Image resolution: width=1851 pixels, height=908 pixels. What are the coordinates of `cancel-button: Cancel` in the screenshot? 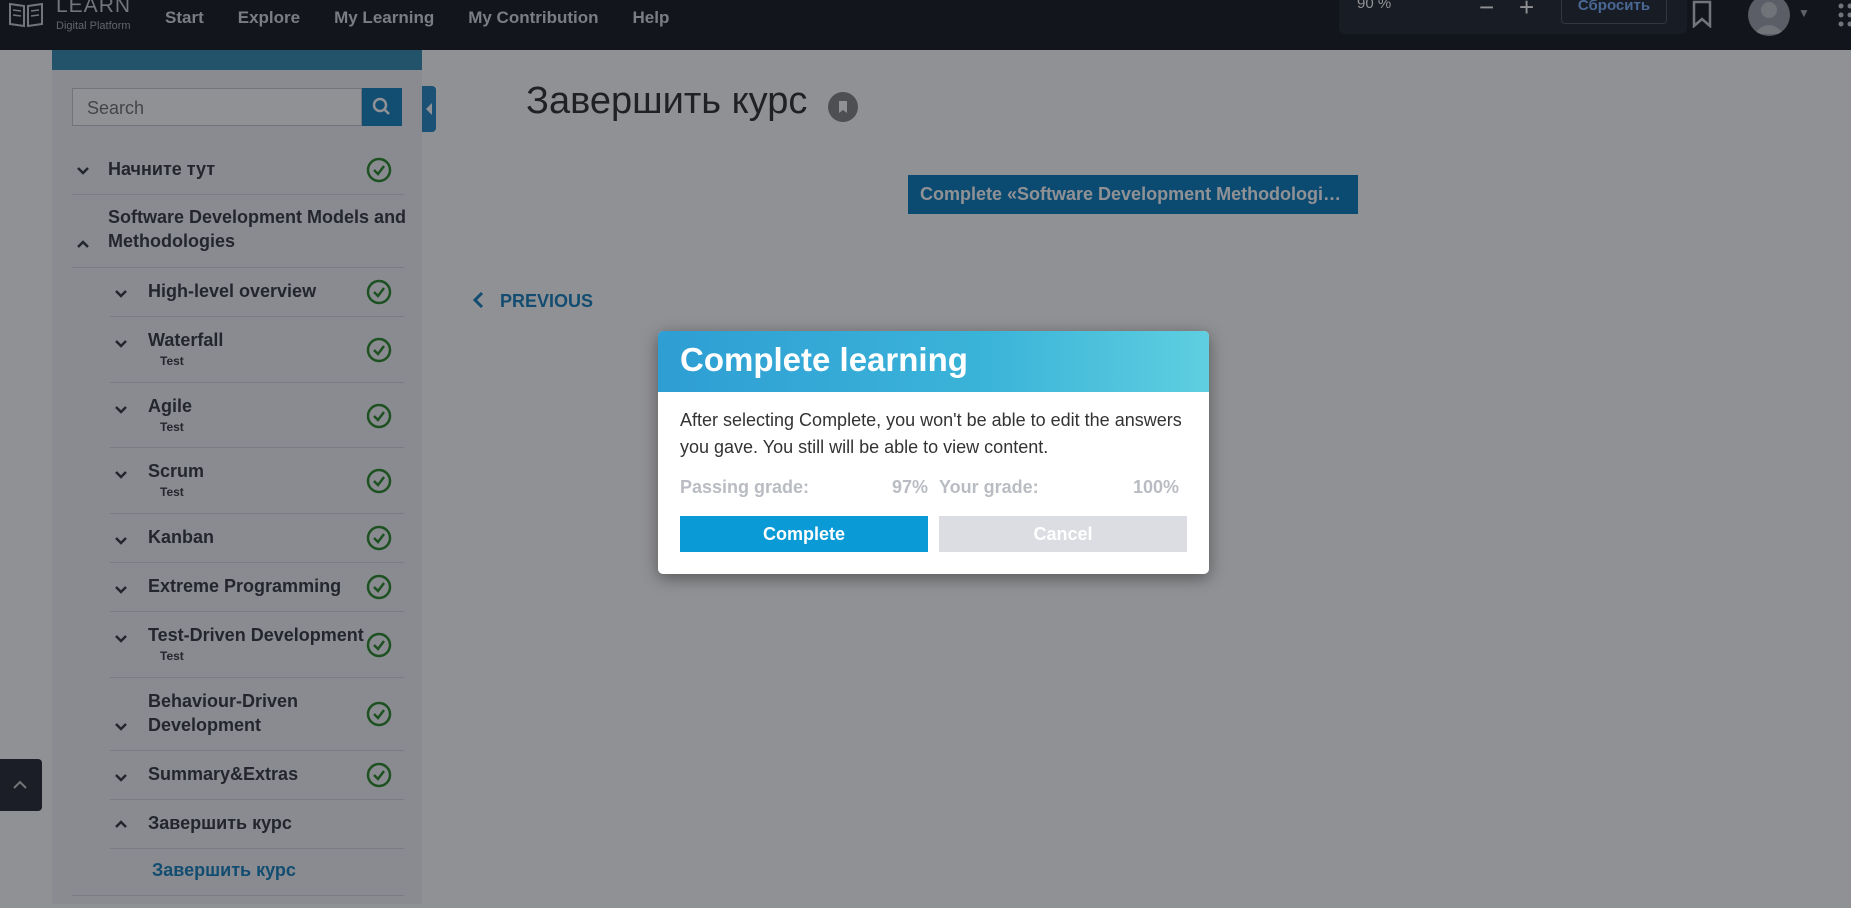 It's located at (1063, 534).